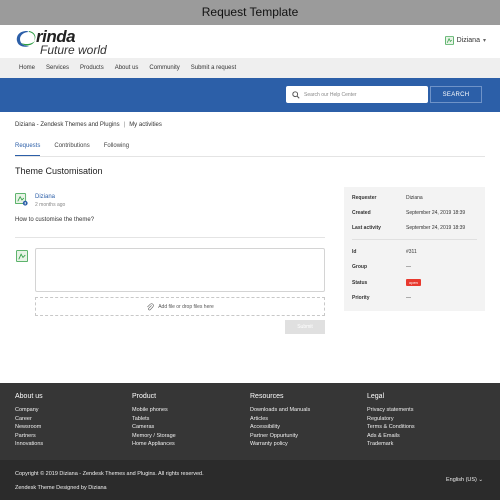  I want to click on footer-link: Memory / Storage, so click(187, 436).